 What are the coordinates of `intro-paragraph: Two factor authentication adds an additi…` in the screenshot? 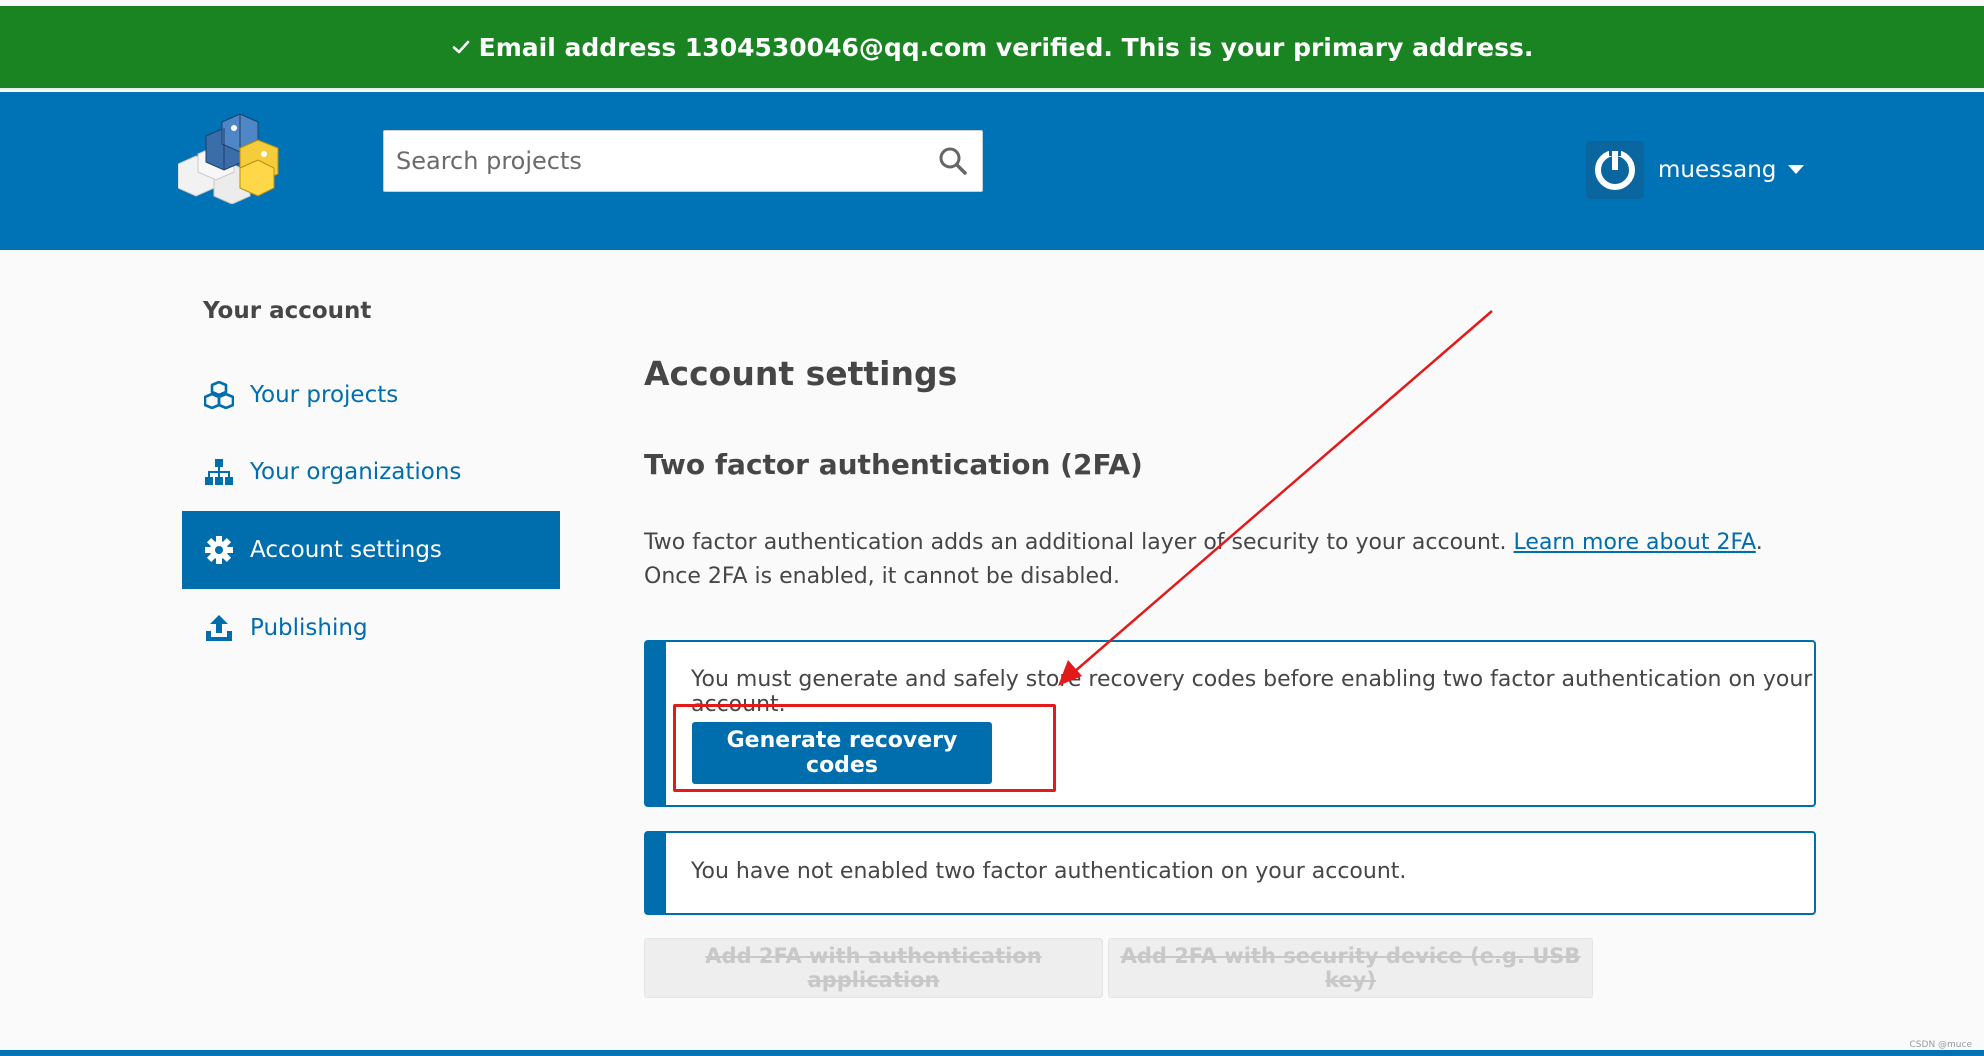 It's located at (1224, 560).